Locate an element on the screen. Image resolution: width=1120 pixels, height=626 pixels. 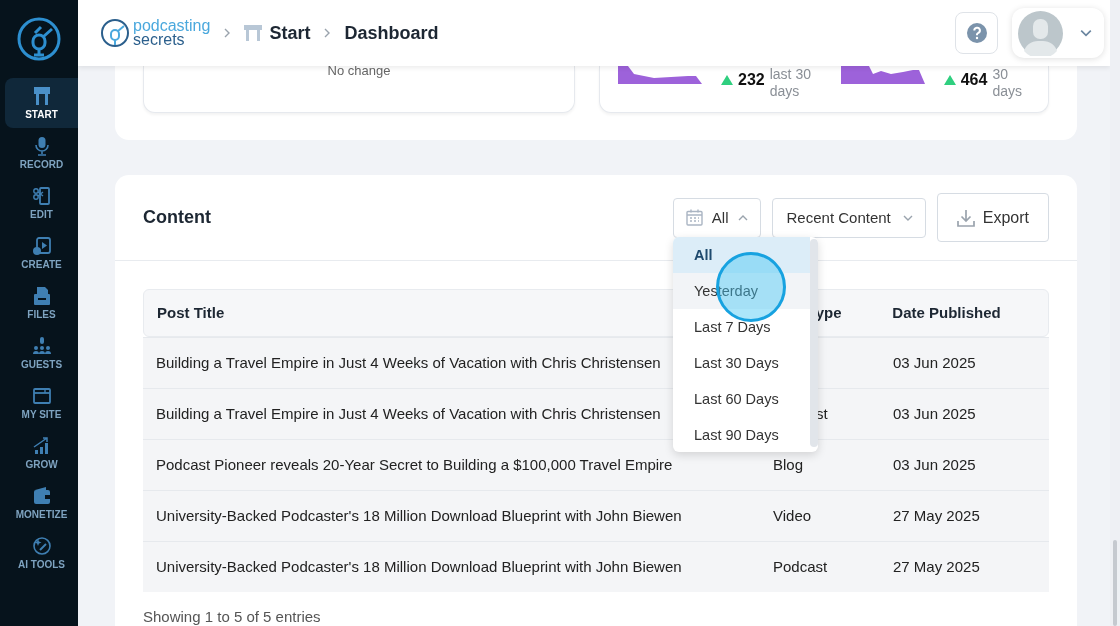
export-button: Export is located at coordinates (992, 217).